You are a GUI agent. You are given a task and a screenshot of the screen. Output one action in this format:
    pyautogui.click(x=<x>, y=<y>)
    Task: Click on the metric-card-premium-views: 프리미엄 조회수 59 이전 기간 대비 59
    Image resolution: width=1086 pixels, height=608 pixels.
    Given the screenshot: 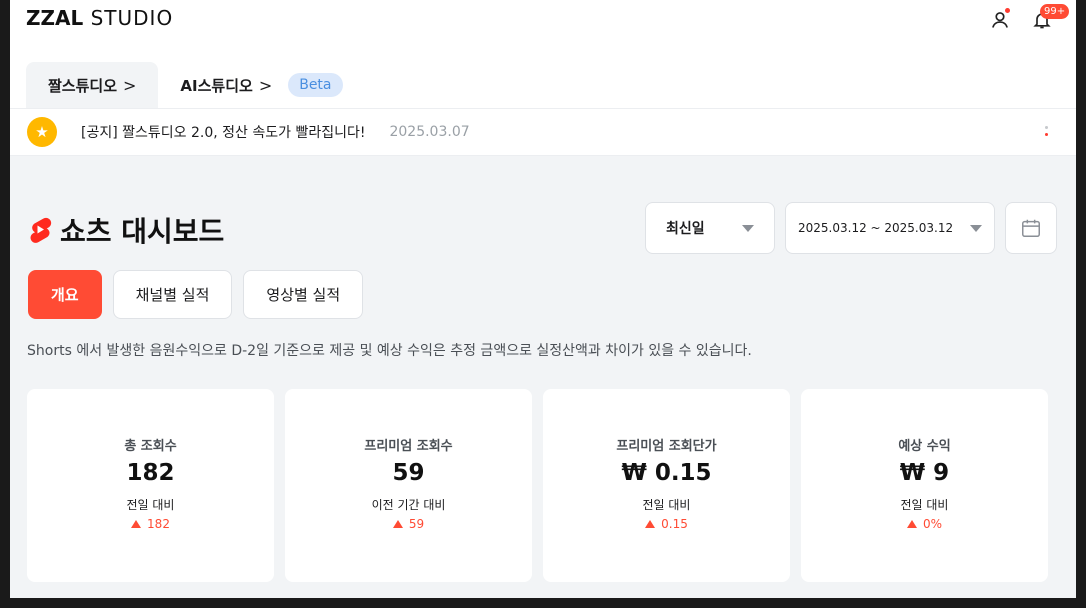 What is the action you would take?
    pyautogui.click(x=408, y=485)
    